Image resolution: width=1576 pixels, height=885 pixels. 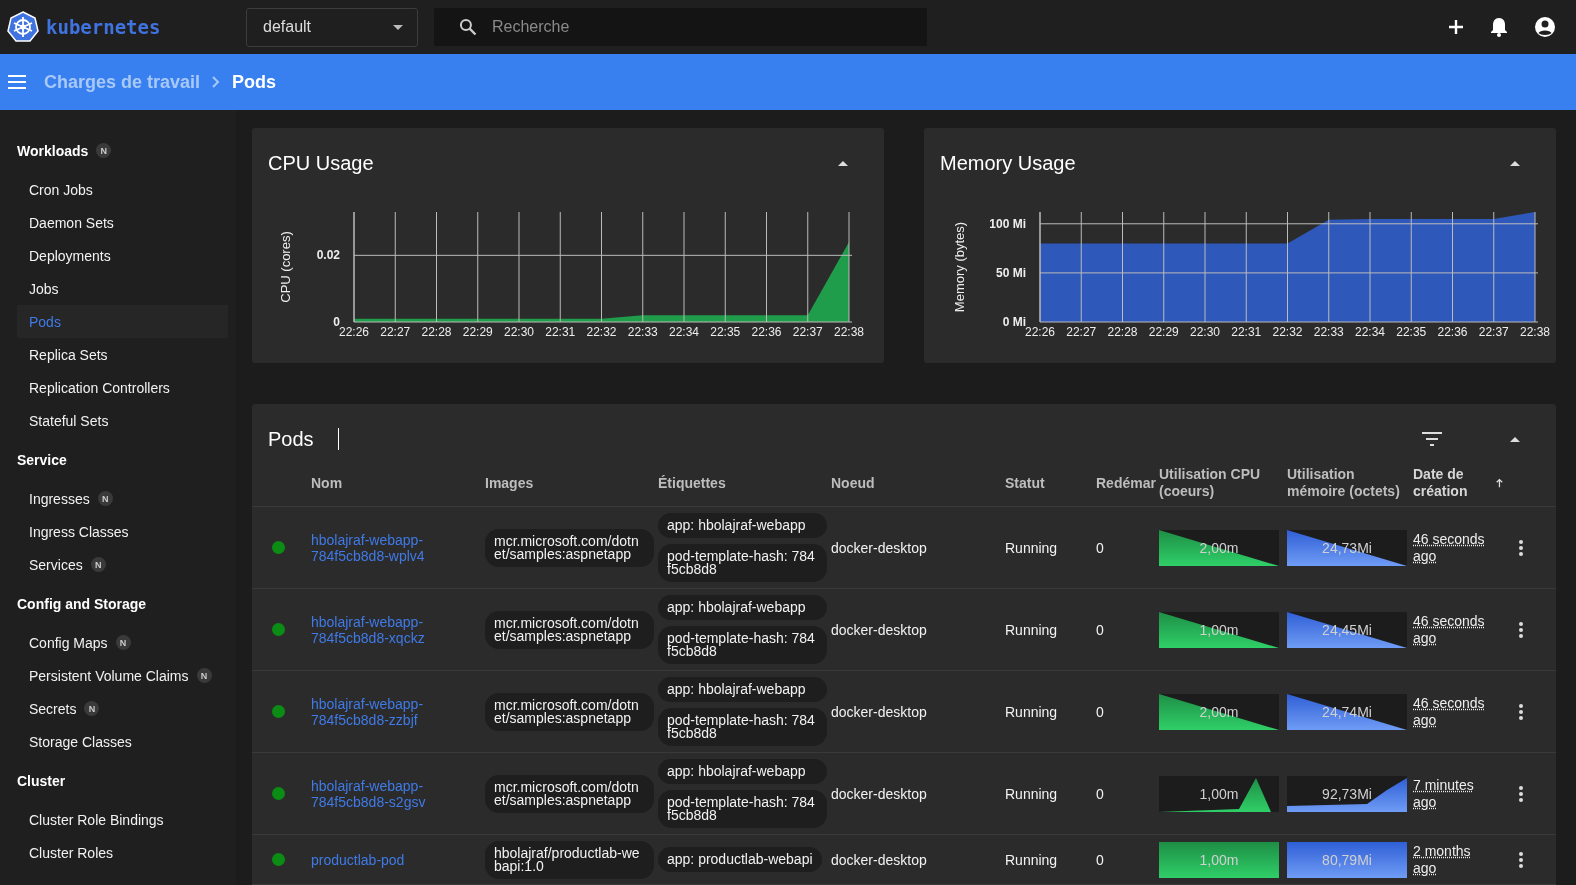 I want to click on creation-age: 7 minutes ago, so click(x=1444, y=793).